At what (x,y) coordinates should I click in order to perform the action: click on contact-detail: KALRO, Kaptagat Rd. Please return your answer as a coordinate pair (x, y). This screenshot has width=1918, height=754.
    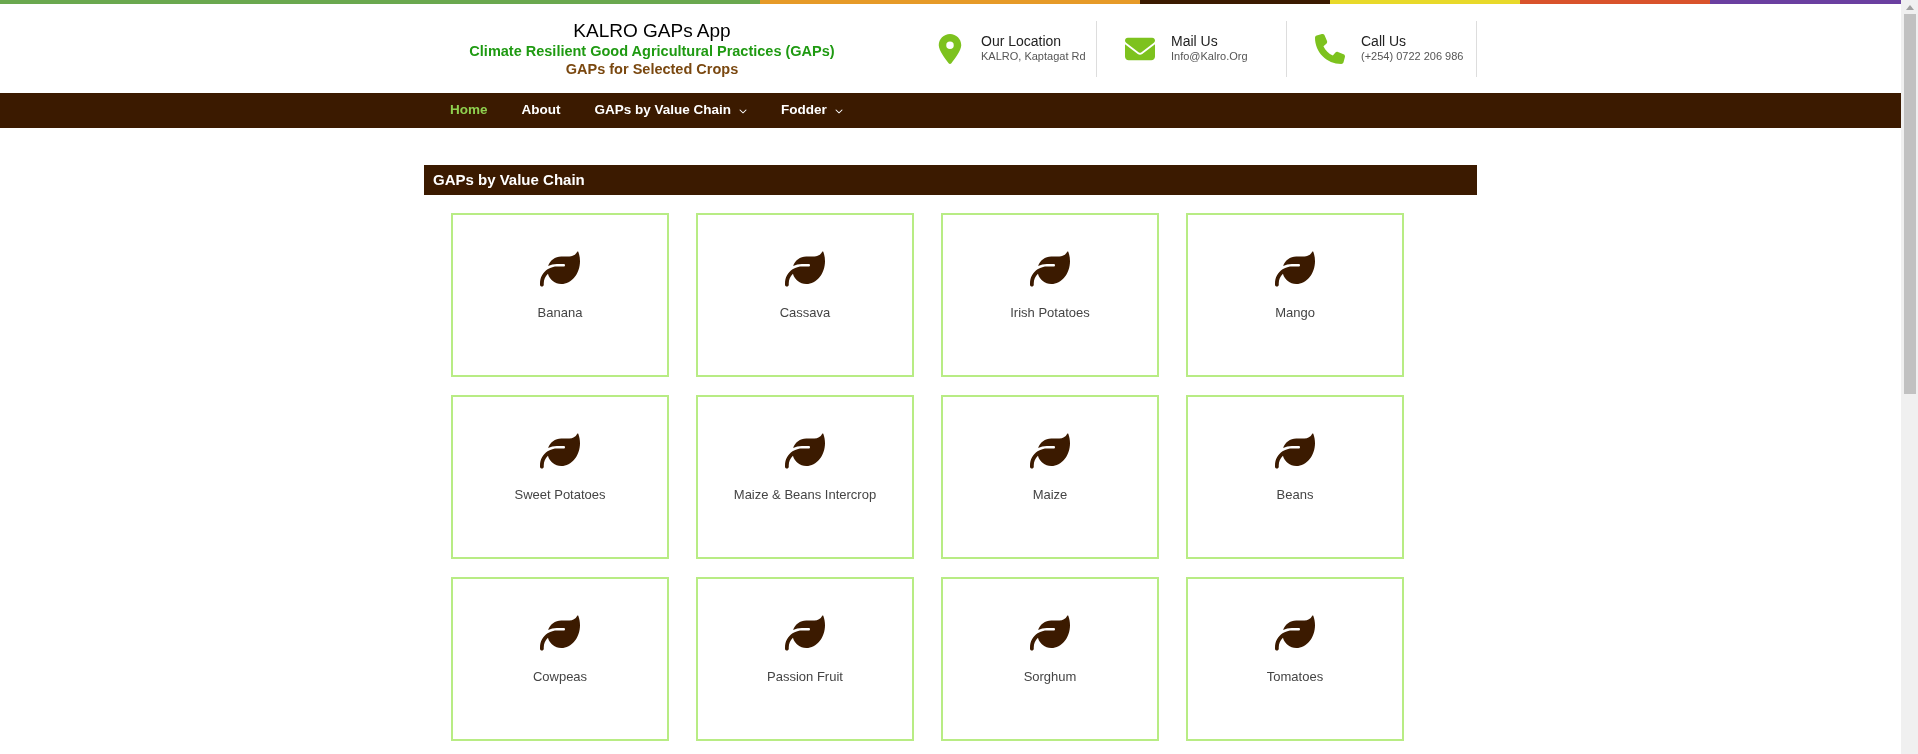
    Looking at the image, I should click on (1033, 57).